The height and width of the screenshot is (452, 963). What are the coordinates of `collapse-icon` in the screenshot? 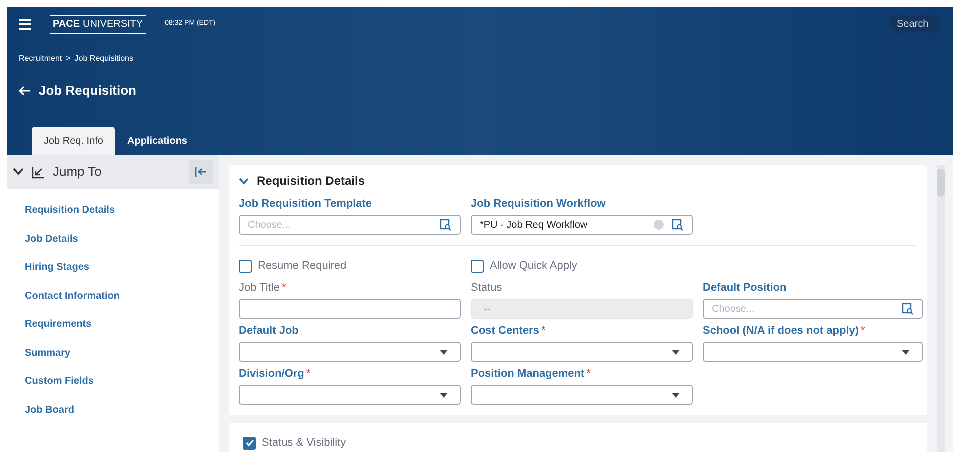 It's located at (201, 172).